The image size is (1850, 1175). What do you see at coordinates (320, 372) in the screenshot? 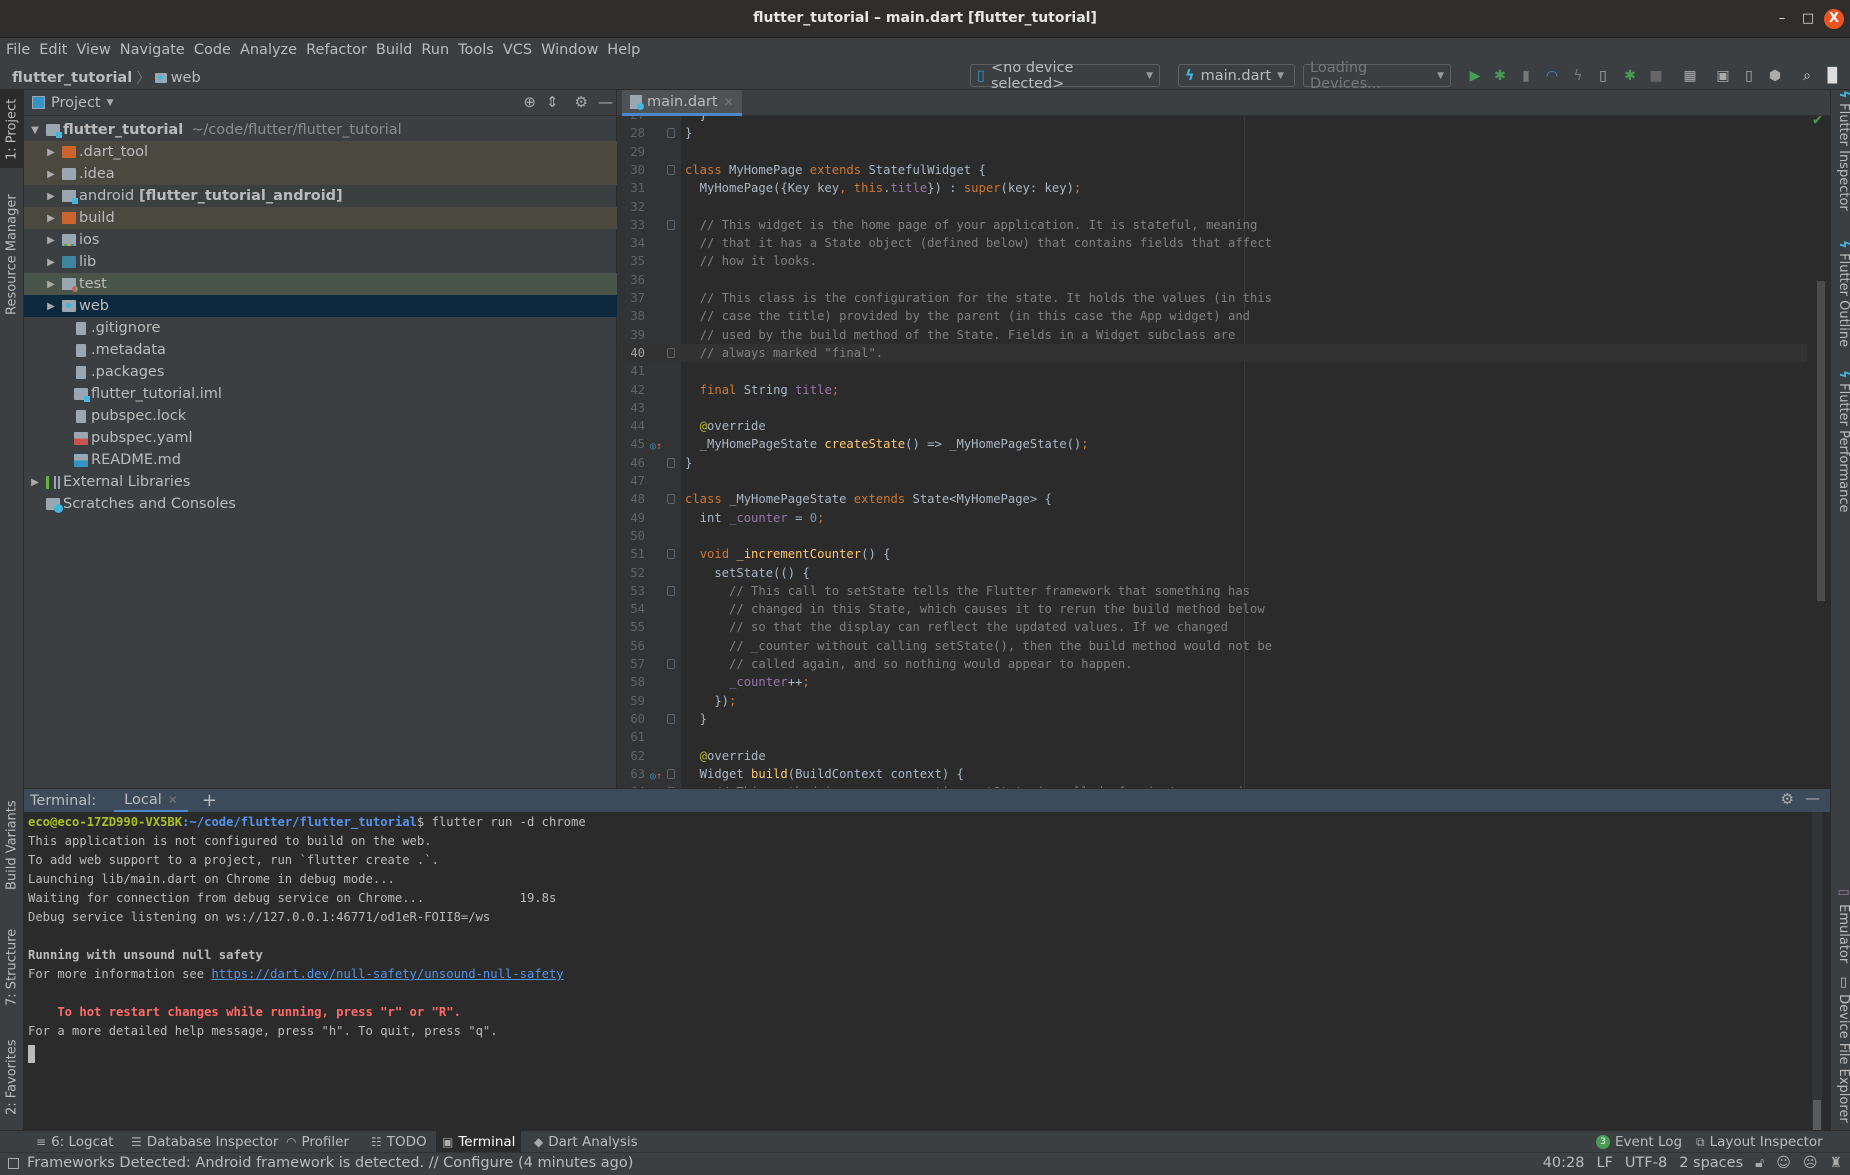
I see `tree-item: .packages` at bounding box center [320, 372].